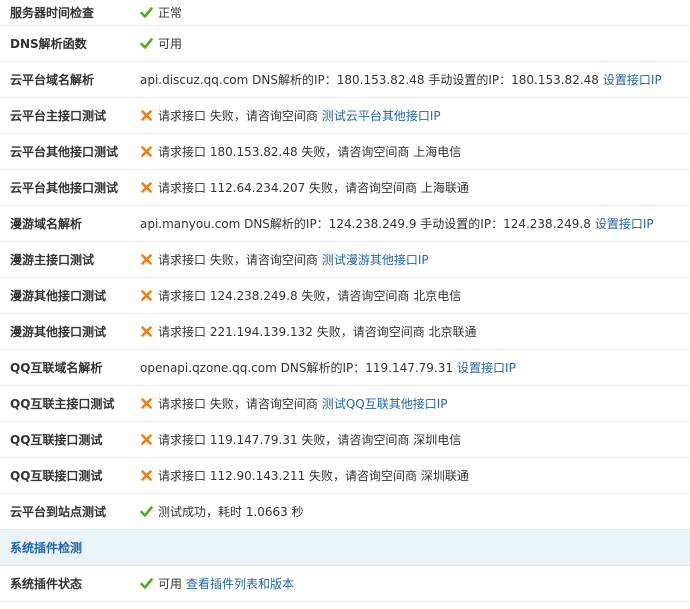 Image resolution: width=690 pixels, height=609 pixels. I want to click on table-row: 服务器时间检查 正常, so click(345, 13).